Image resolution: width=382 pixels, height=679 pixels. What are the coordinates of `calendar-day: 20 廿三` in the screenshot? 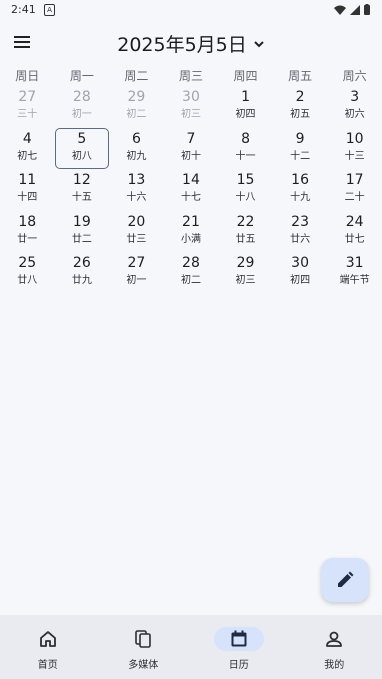 It's located at (136, 232).